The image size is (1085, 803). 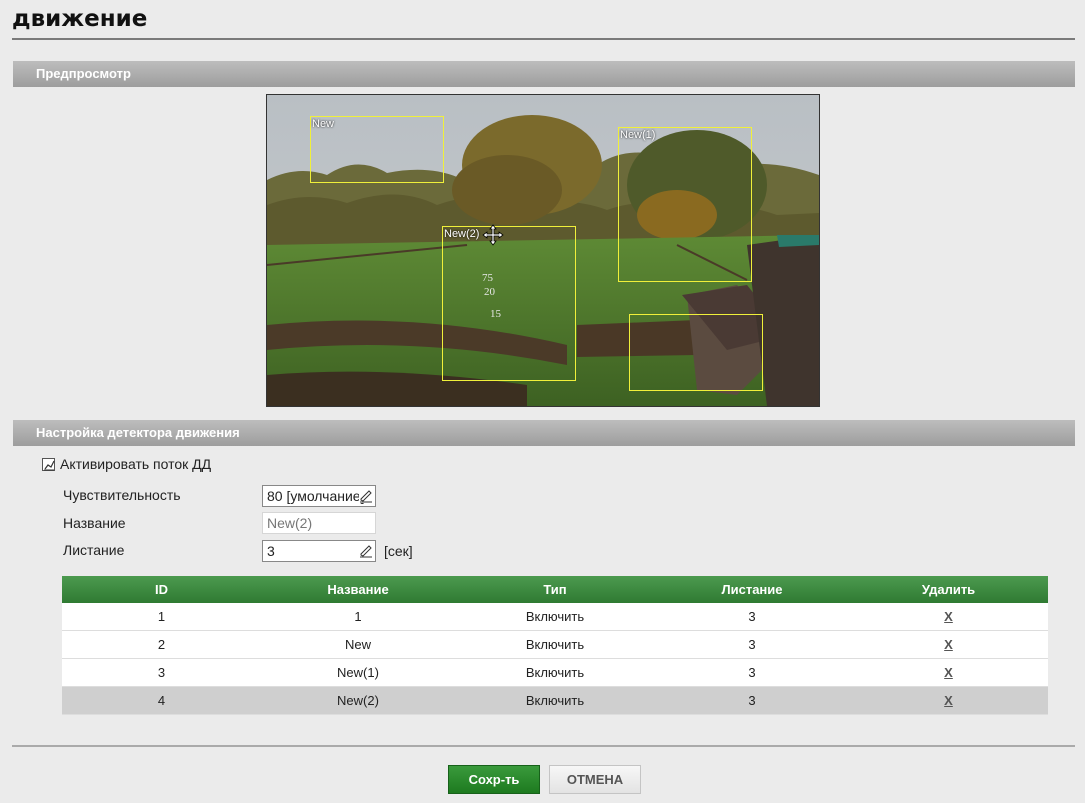 I want to click on page-title: движение, so click(x=80, y=19).